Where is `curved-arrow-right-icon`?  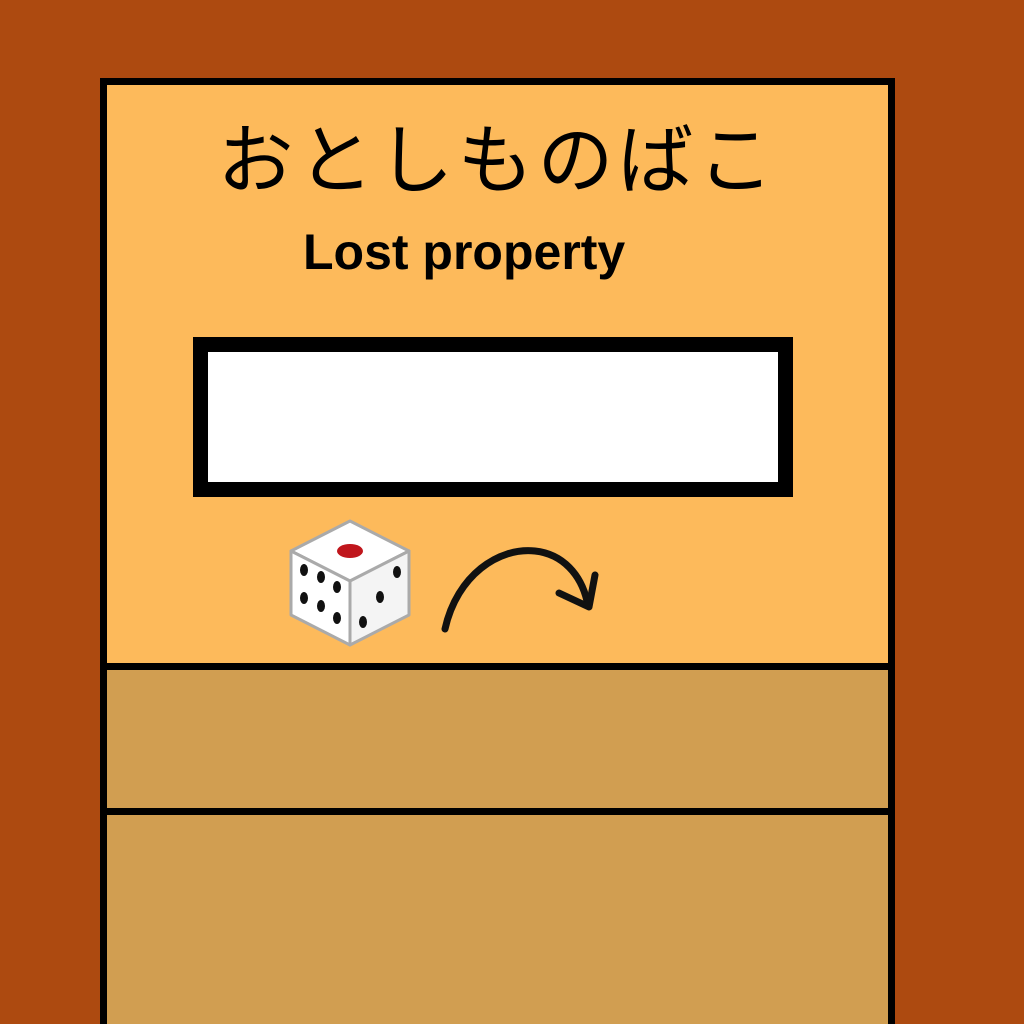 curved-arrow-right-icon is located at coordinates (520, 590).